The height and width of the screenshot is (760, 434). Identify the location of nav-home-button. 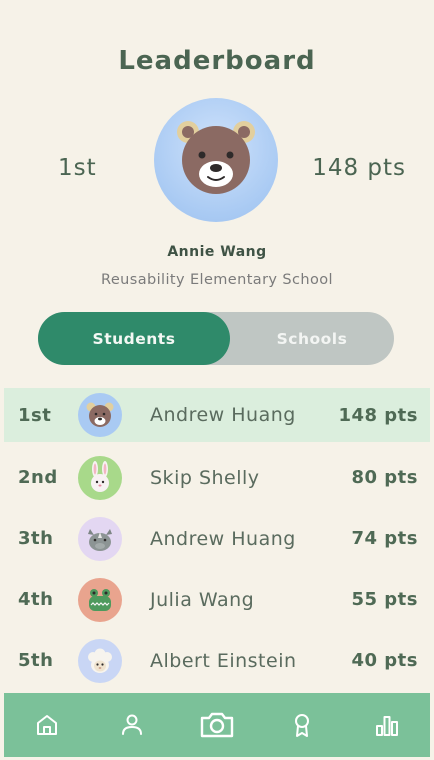
(47, 725).